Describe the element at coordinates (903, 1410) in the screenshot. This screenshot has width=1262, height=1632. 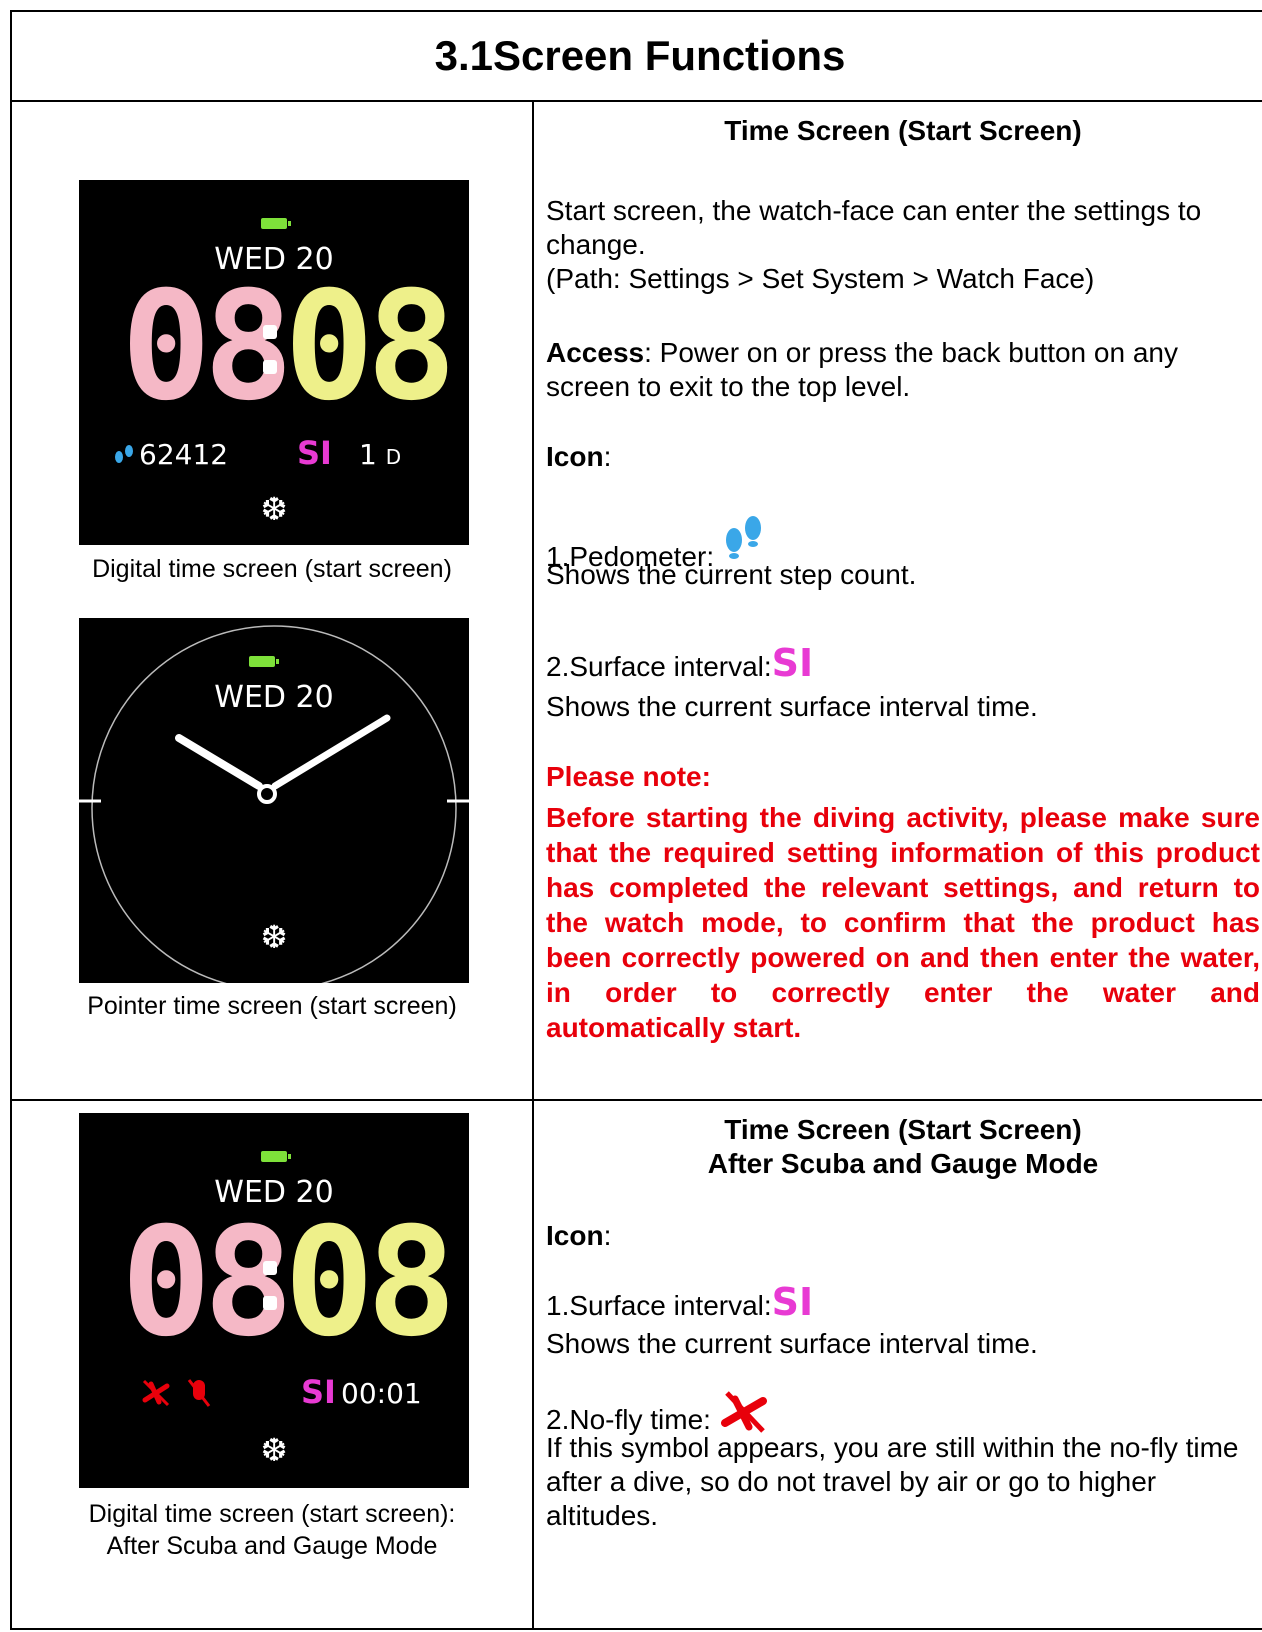
I see `no-fly-item: 2.No-fly time:` at that location.